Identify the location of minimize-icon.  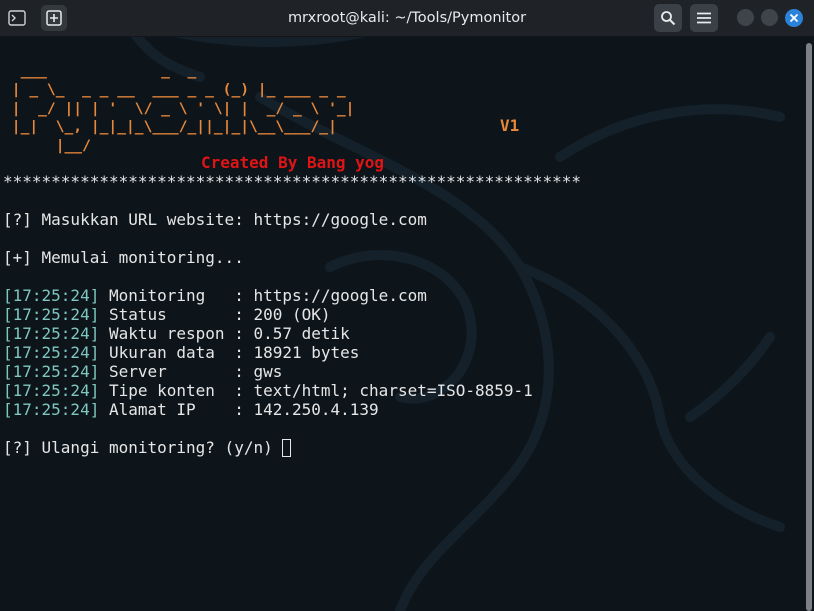
(745, 17).